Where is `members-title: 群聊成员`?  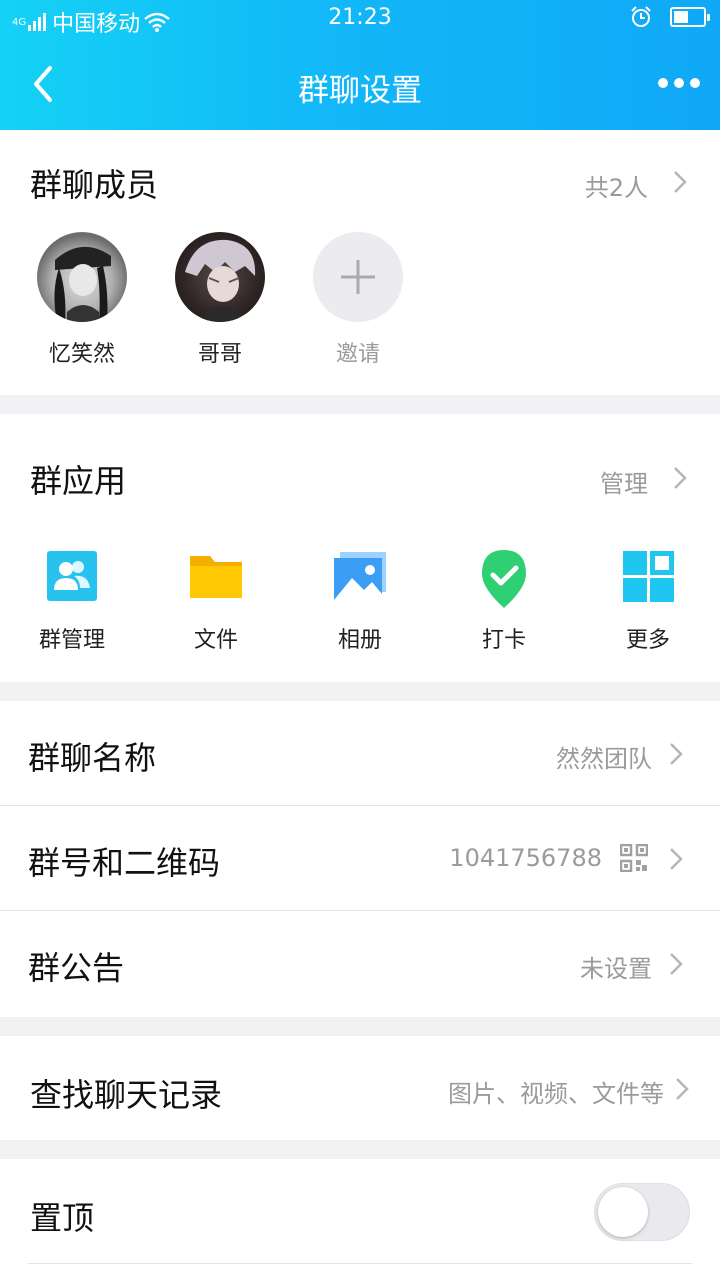
members-title: 群聊成员 is located at coordinates (94, 185).